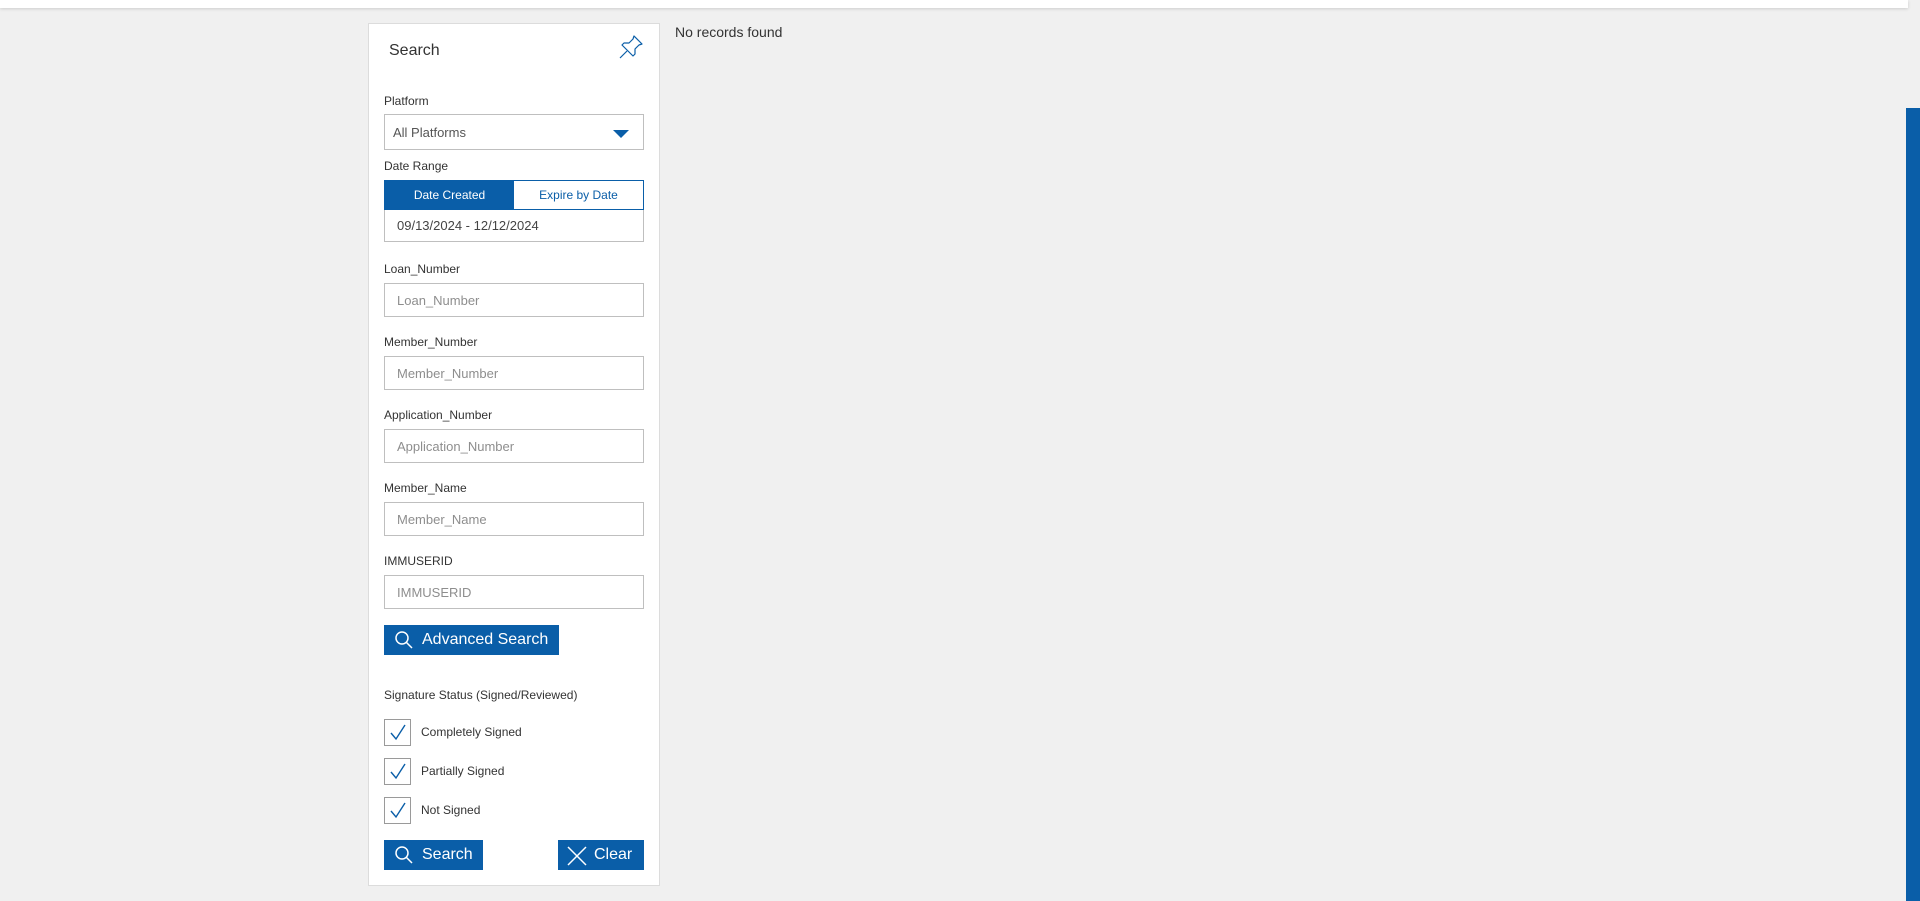 The image size is (1920, 901). What do you see at coordinates (514, 132) in the screenshot?
I see `platform-select: All Platforms` at bounding box center [514, 132].